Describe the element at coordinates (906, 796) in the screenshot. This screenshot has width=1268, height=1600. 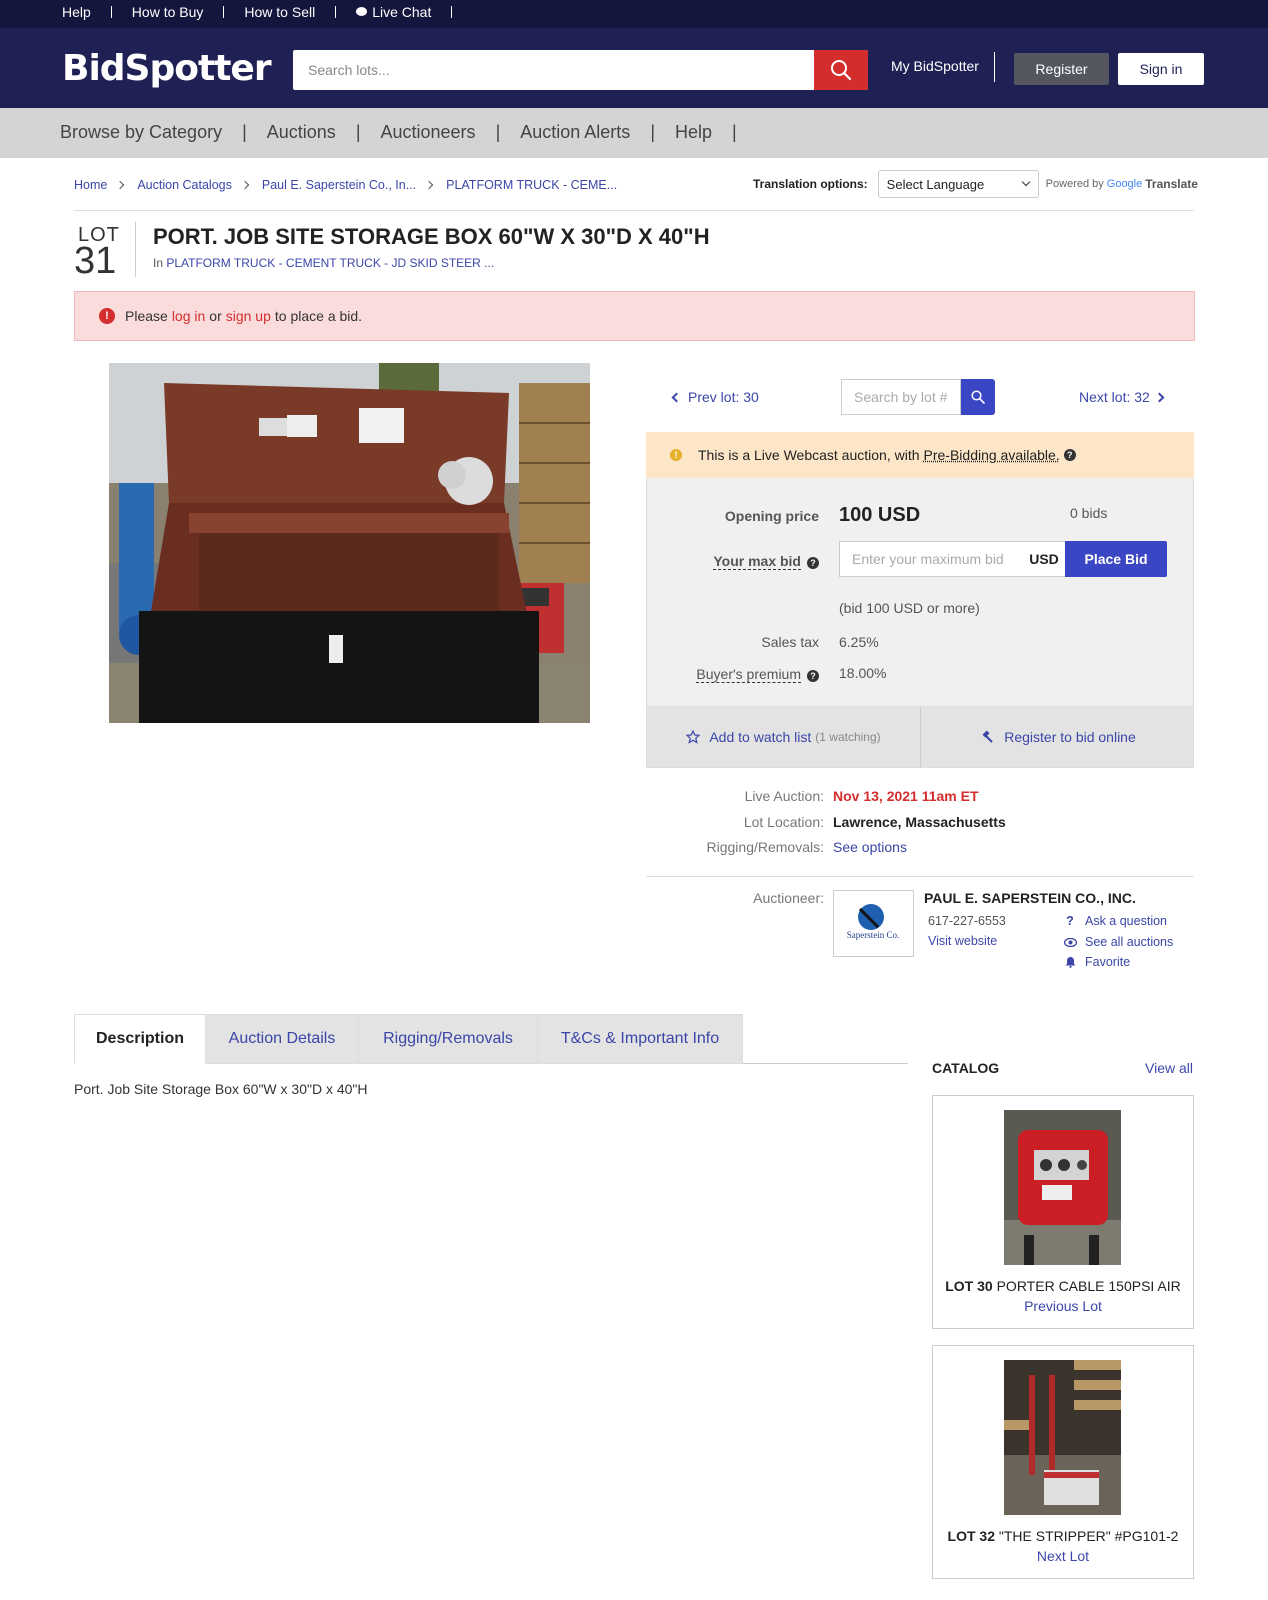
I see `live-auction-date: Nov 13, 2021 11am ET` at that location.